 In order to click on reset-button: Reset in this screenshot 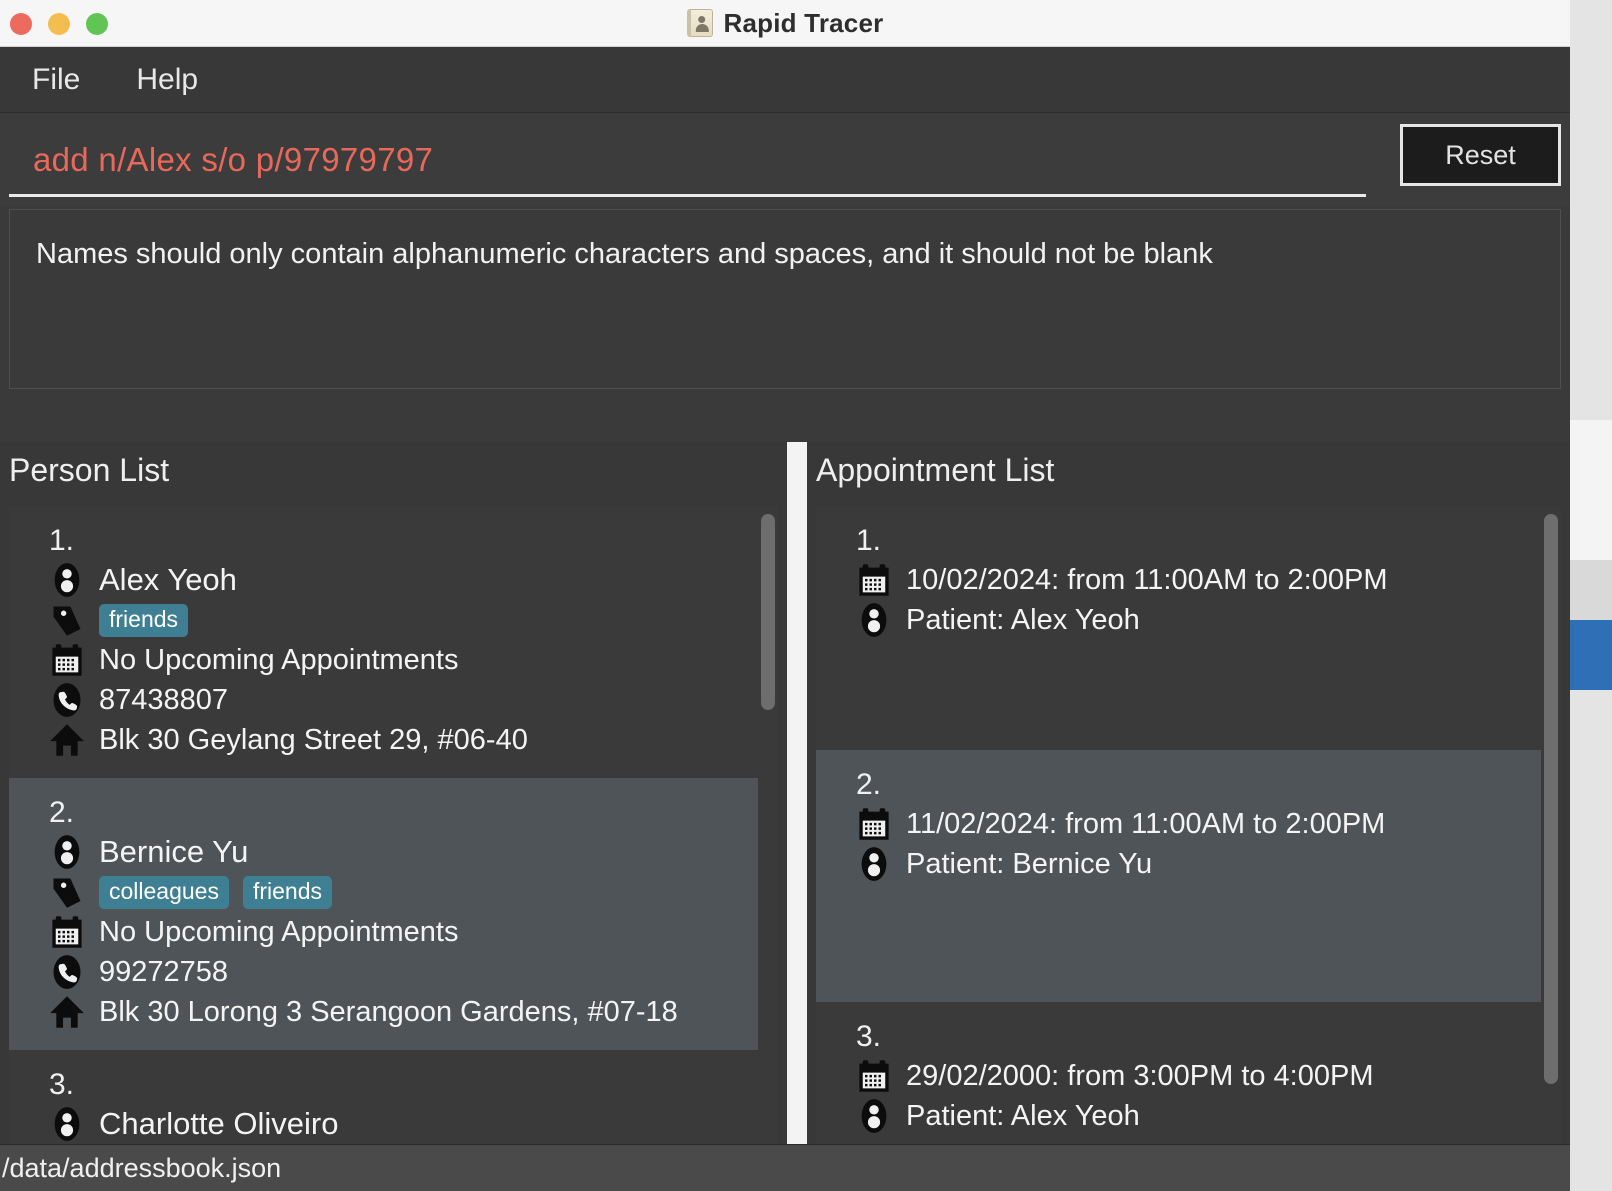, I will do `click(1480, 155)`.